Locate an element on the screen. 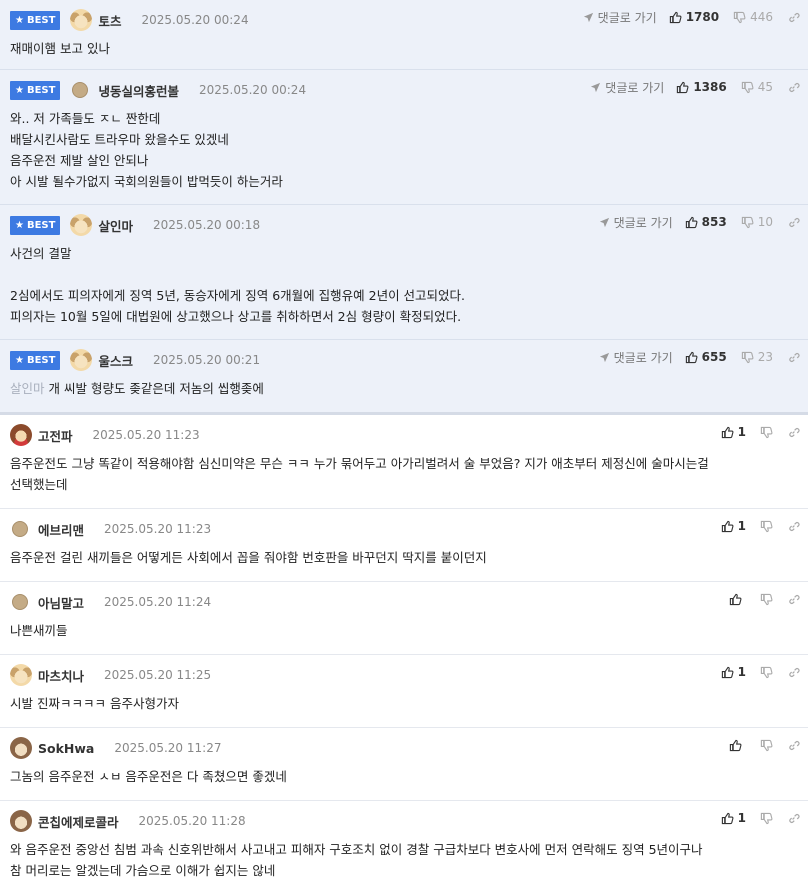  upvote-button: 1780 is located at coordinates (694, 17).